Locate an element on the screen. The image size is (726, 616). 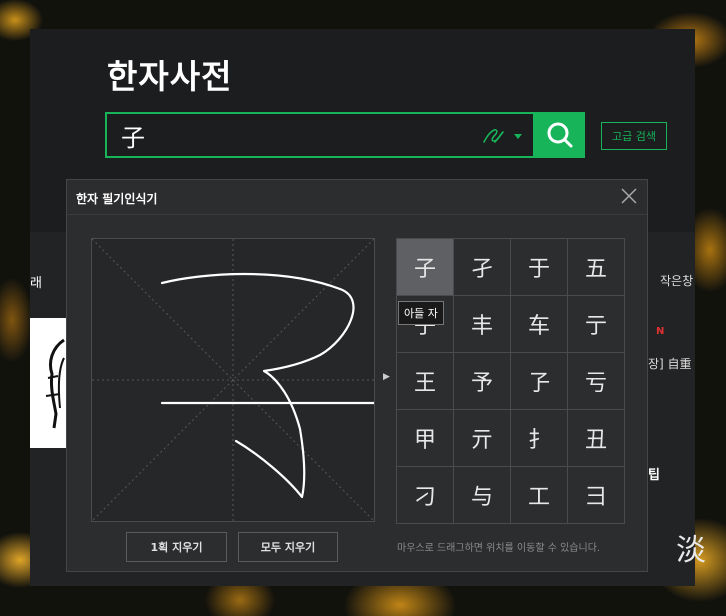
search-button is located at coordinates (560, 135).